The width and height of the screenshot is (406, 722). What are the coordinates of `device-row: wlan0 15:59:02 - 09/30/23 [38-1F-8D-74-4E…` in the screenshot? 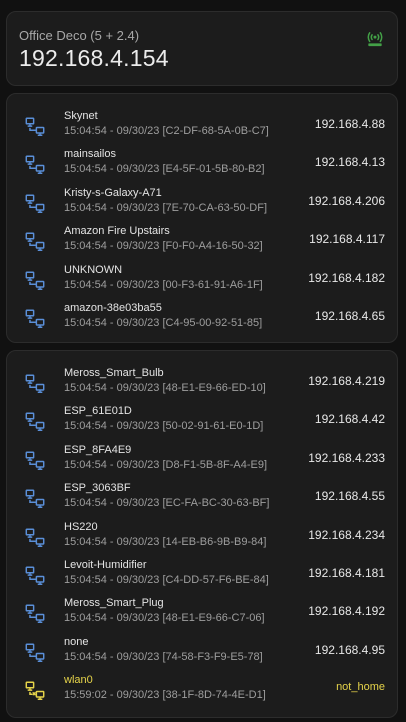 It's located at (202, 690).